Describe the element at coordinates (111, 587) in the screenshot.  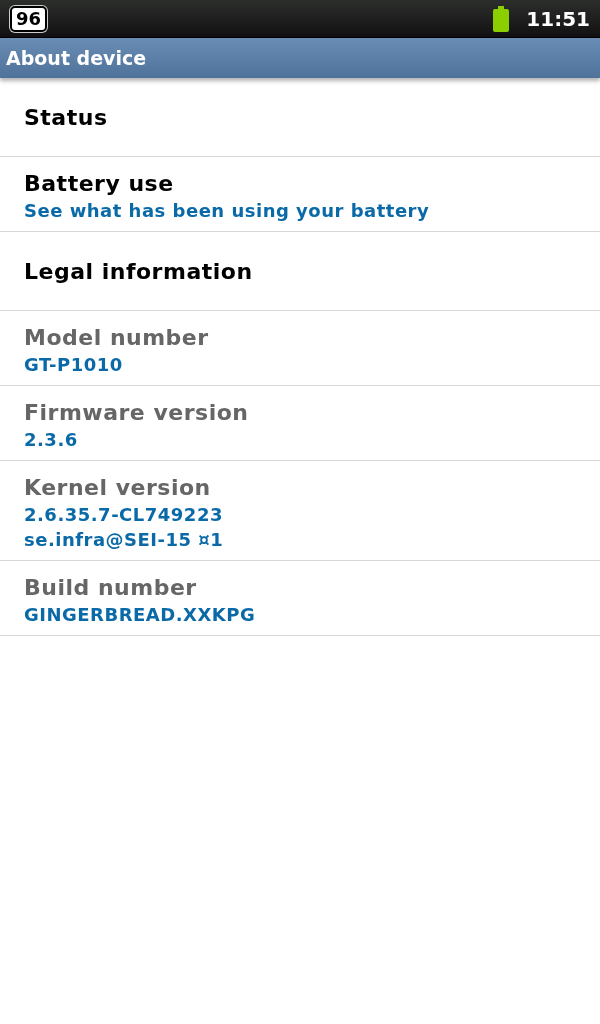
I see `item-title: Build number` at that location.